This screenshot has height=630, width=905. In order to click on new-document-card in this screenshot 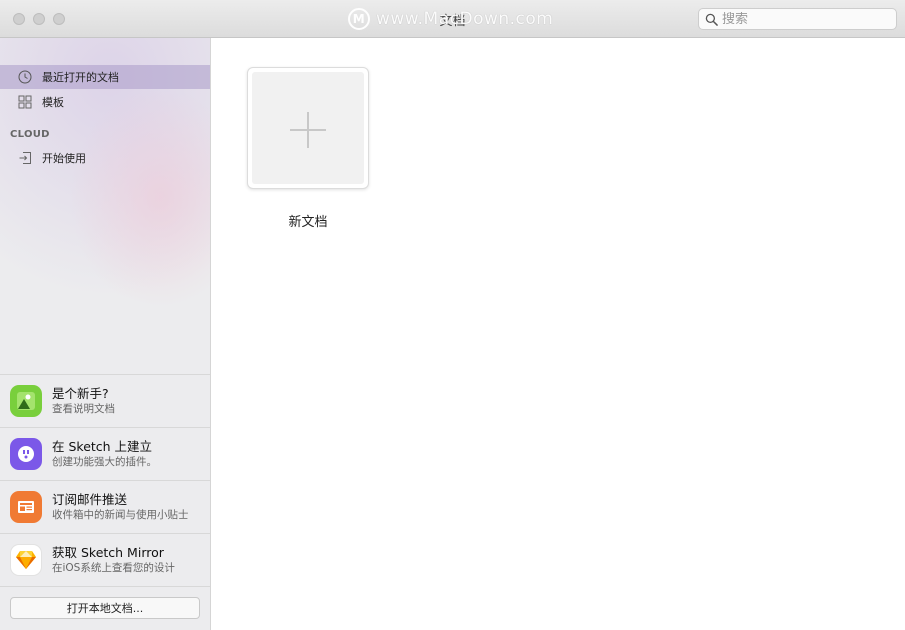, I will do `click(308, 128)`.